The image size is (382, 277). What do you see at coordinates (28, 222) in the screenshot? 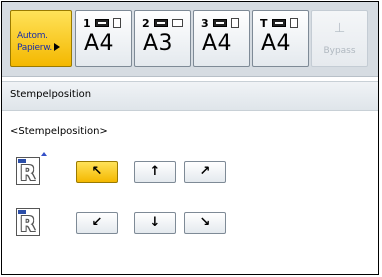
I see `stamp-position-bottom-preview-icon: R` at bounding box center [28, 222].